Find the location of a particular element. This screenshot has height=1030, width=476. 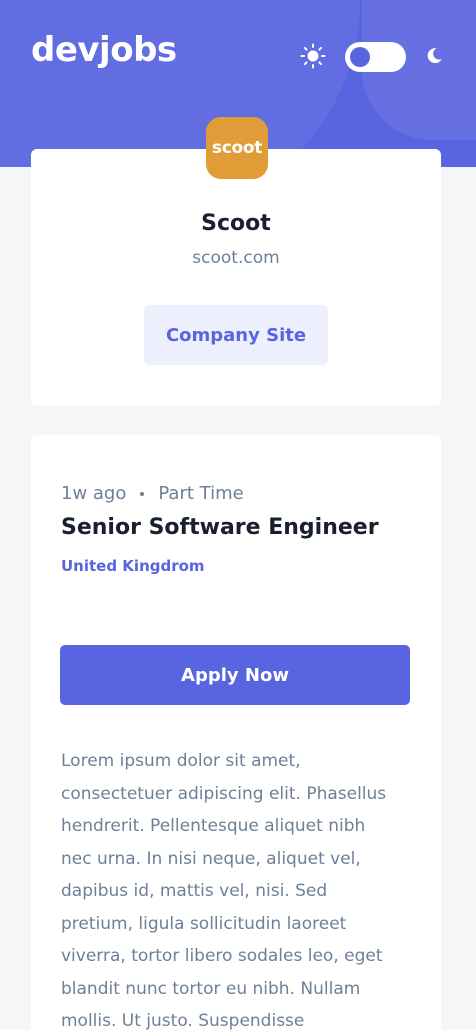

company-logo: scoot is located at coordinates (237, 148).